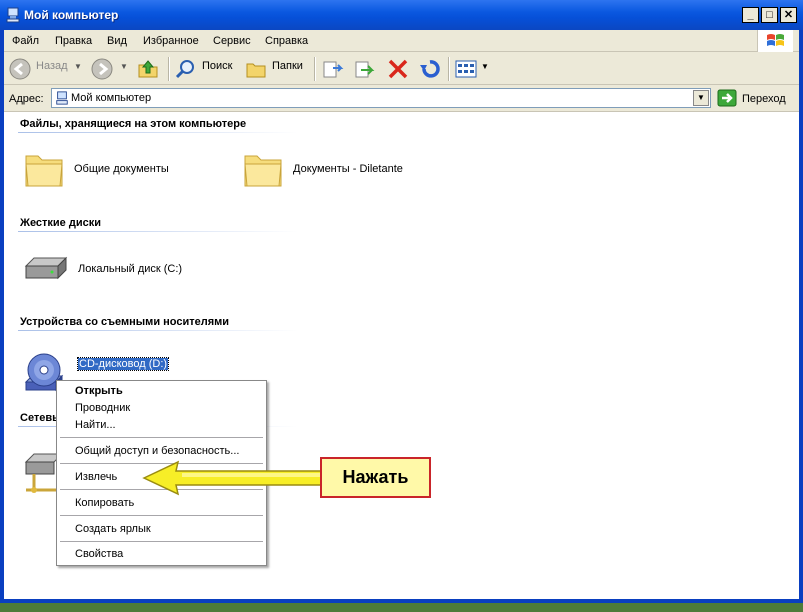 This screenshot has width=803, height=612. Describe the element at coordinates (701, 98) in the screenshot. I see `address-dropdown-icon: ▼` at that location.